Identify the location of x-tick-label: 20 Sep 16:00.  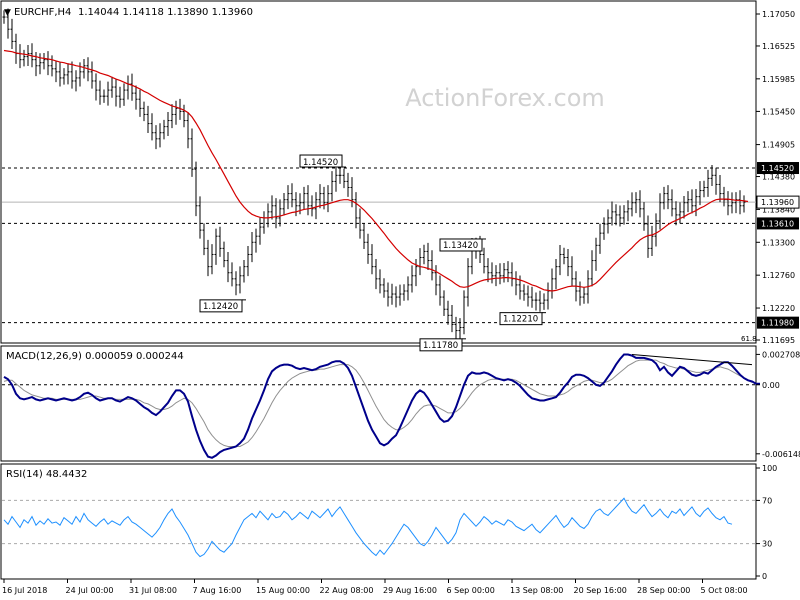
(600, 590).